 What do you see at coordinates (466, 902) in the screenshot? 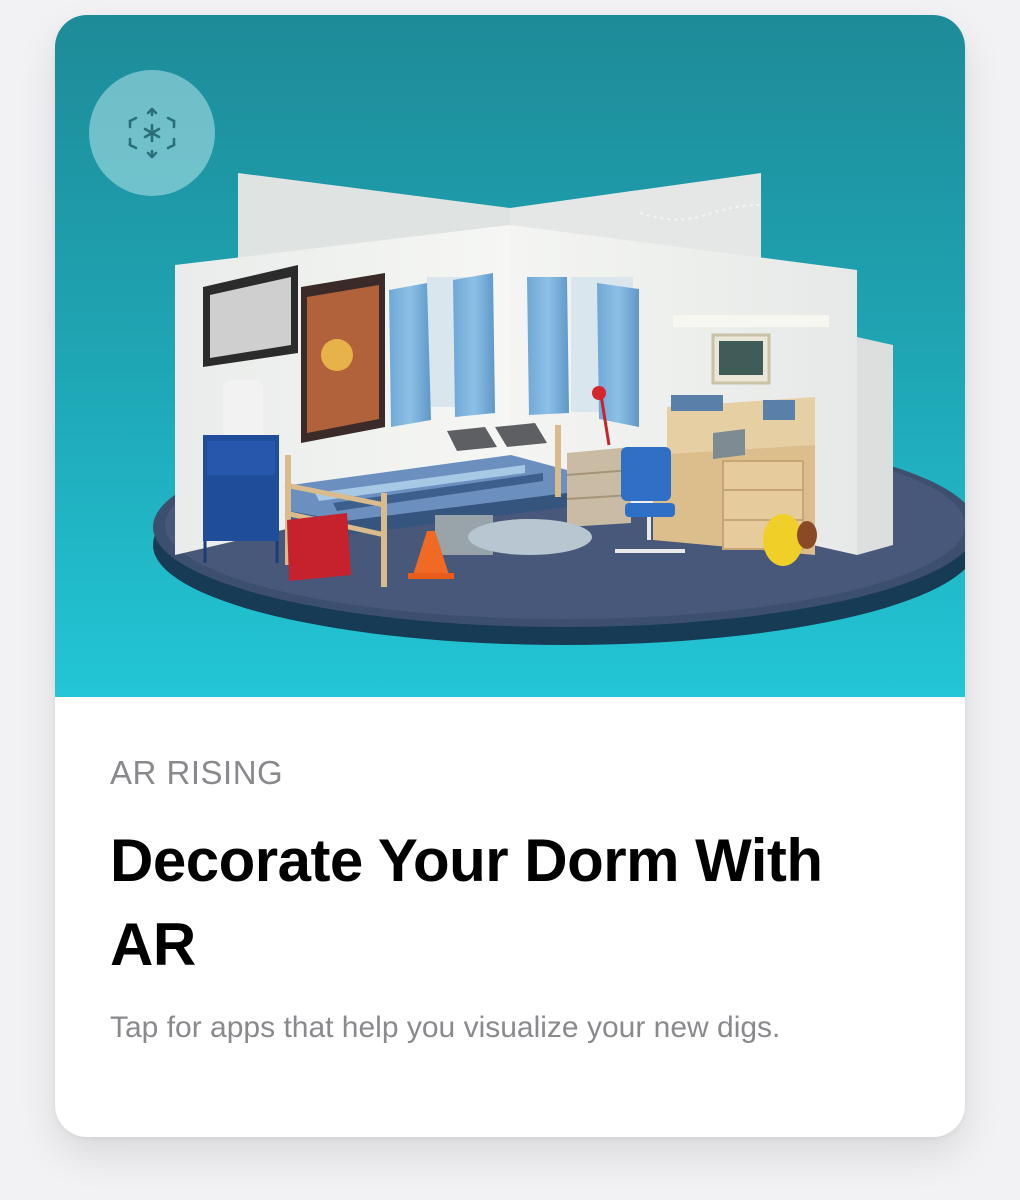
I see `card-headline: Decorate Your Dorm With AR` at bounding box center [466, 902].